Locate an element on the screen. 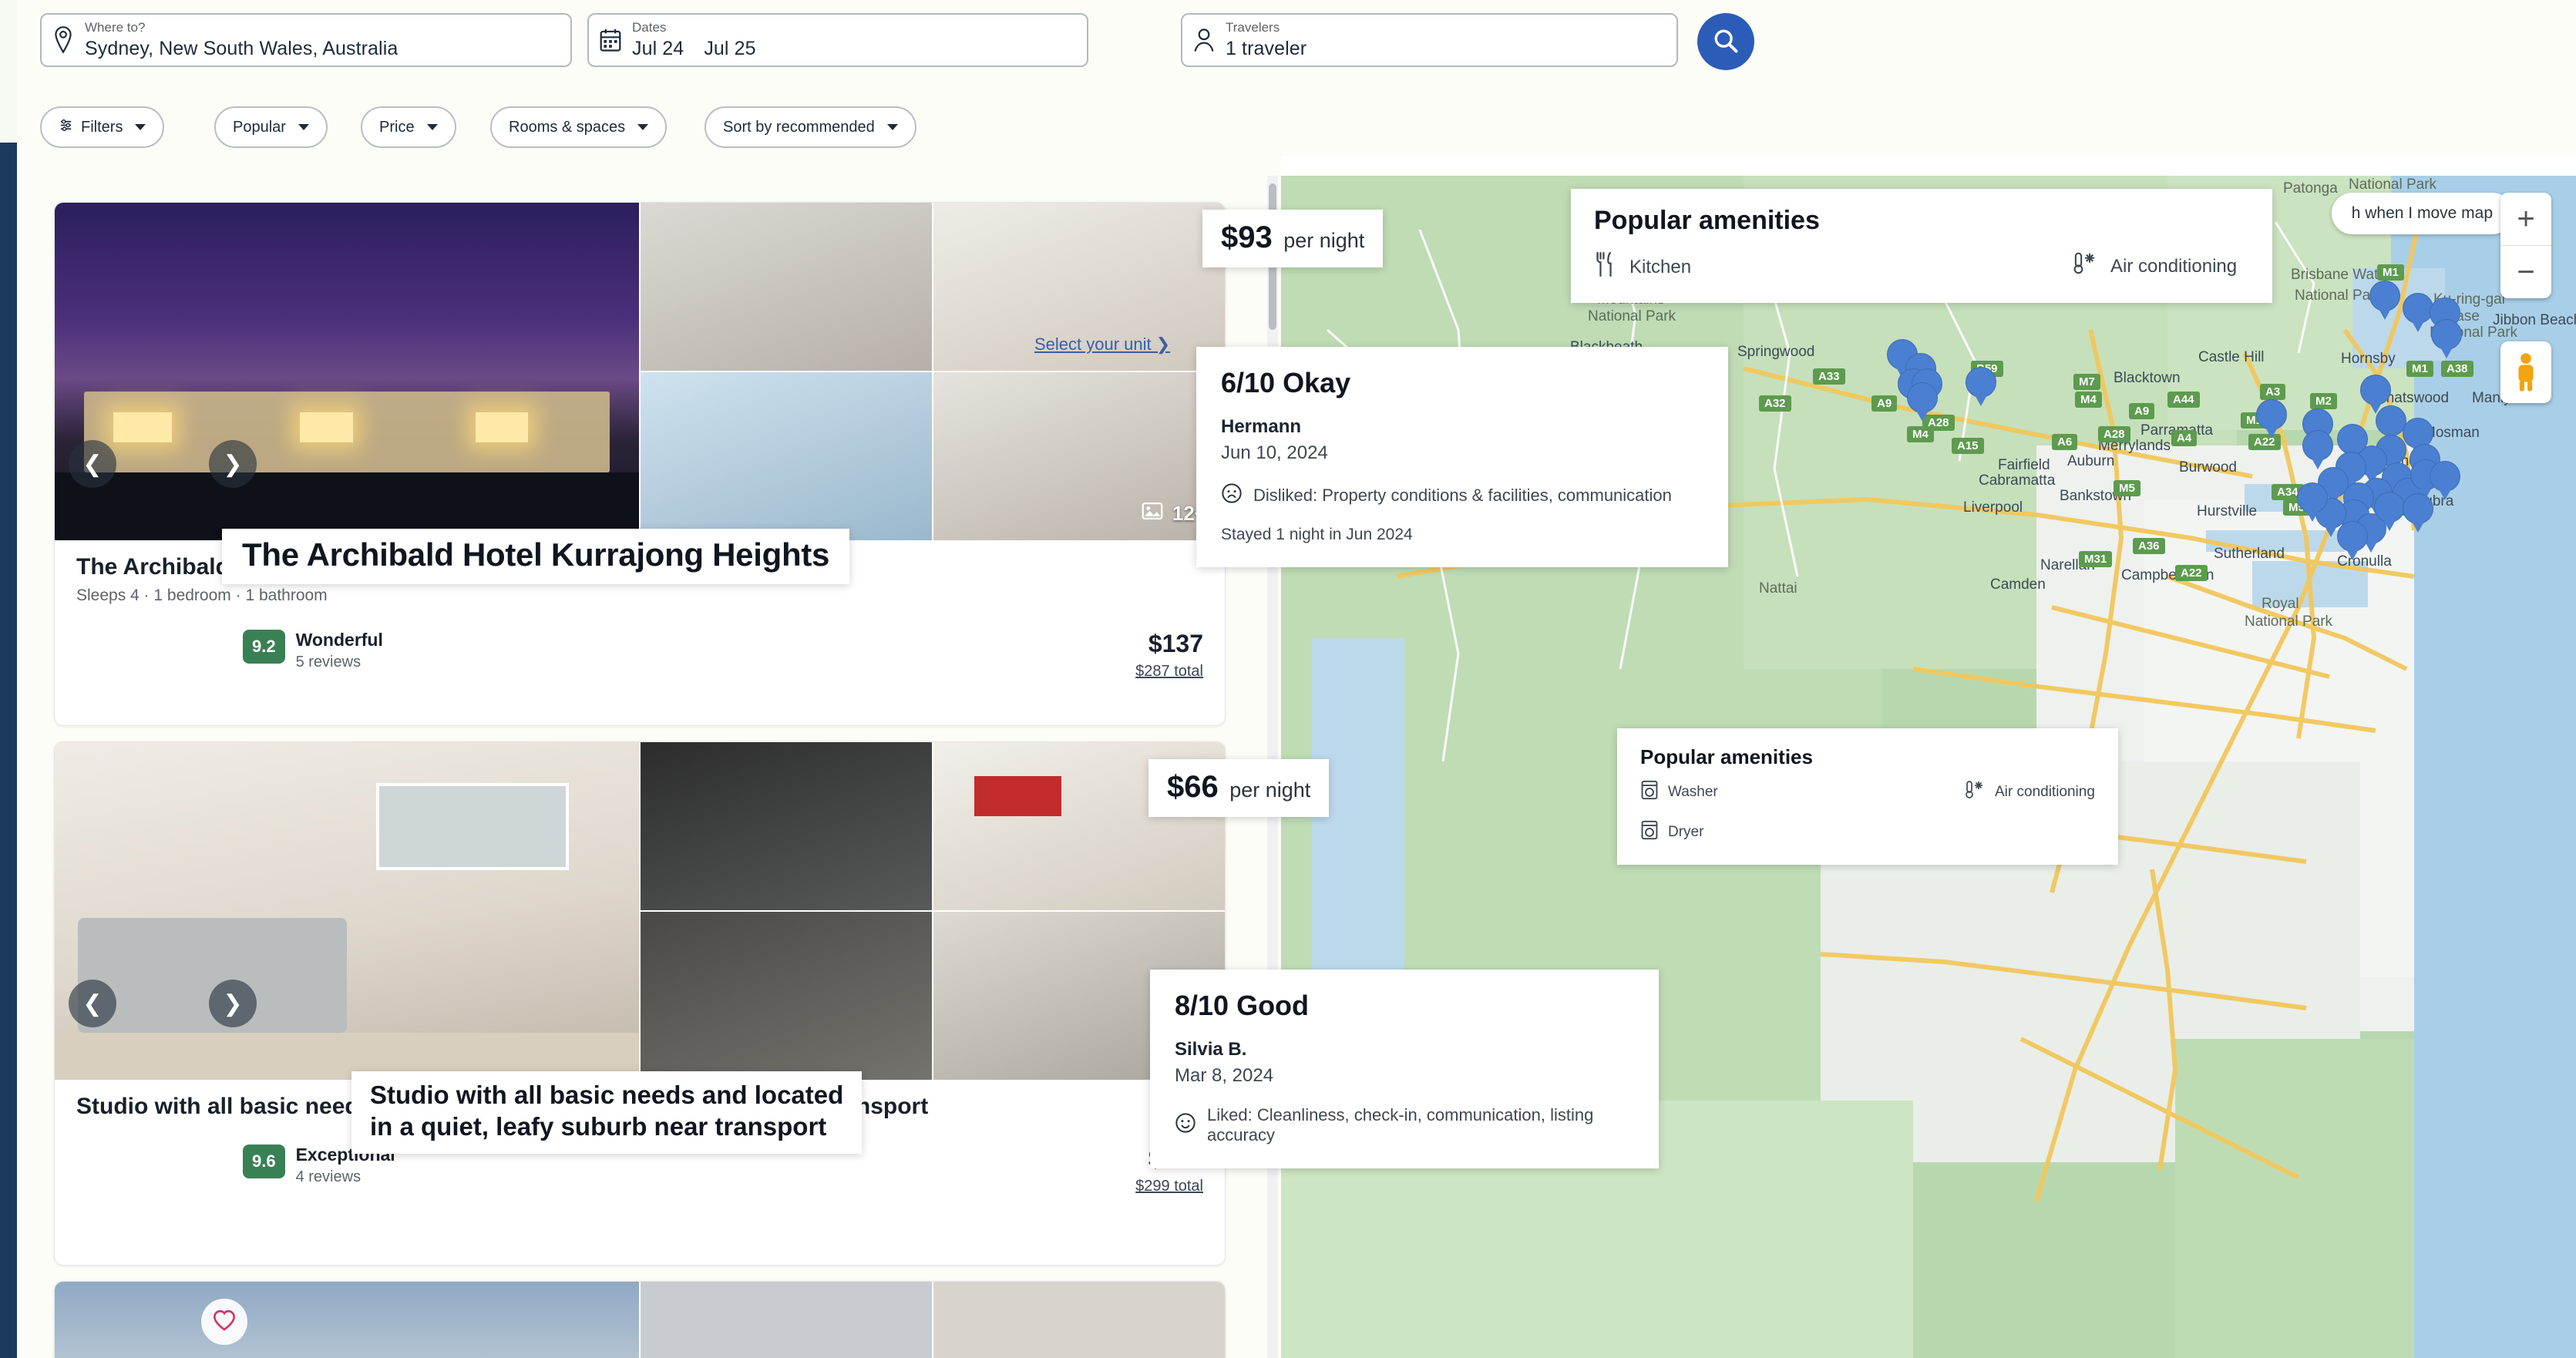 This screenshot has height=1358, width=2576. map-place-label: Springwood is located at coordinates (1776, 352).